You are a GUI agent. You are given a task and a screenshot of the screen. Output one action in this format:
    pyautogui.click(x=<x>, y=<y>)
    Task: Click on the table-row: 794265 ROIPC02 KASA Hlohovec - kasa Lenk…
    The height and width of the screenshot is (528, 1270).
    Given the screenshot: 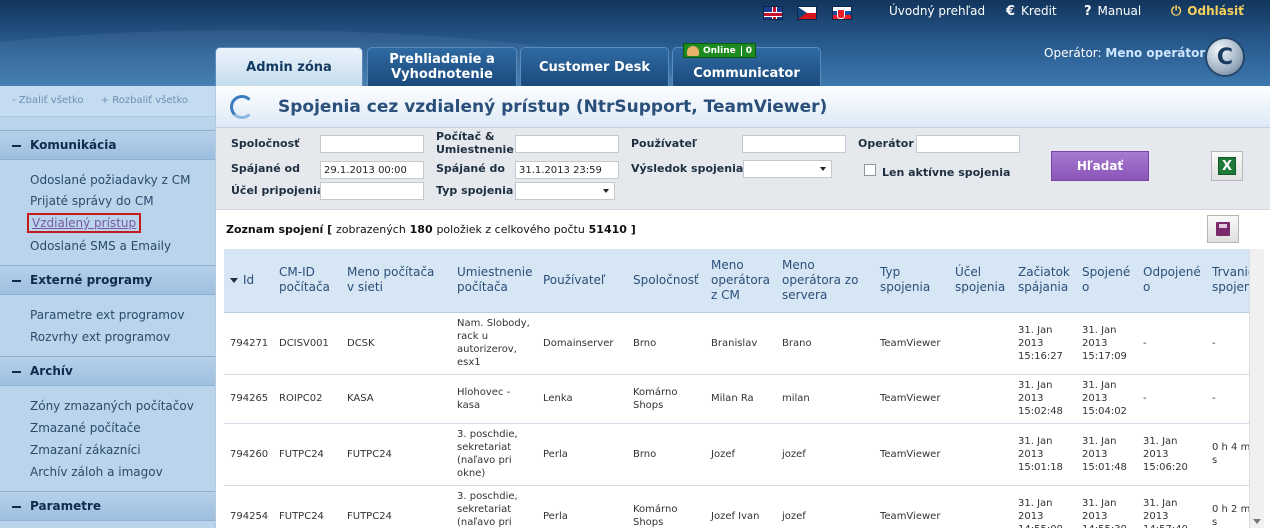 What is the action you would take?
    pyautogui.click(x=736, y=399)
    